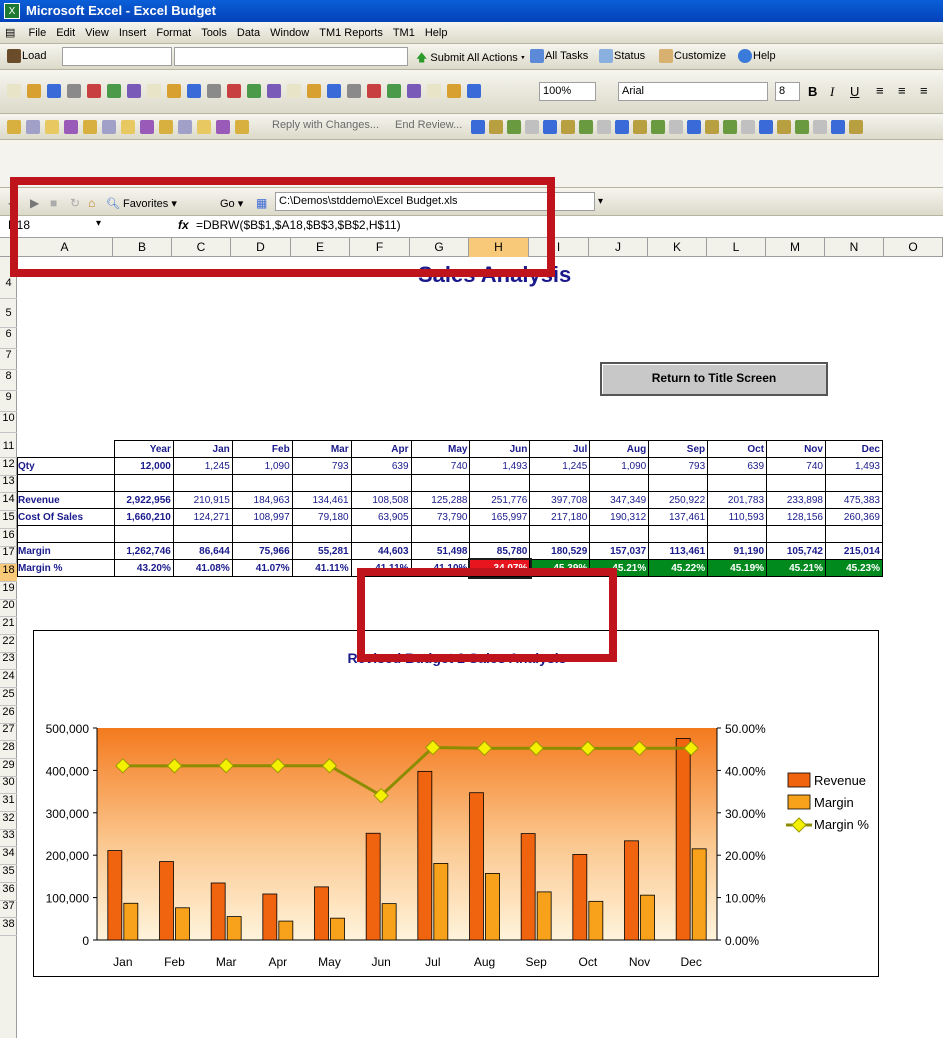 The image size is (943, 1038). Describe the element at coordinates (381, 449) in the screenshot. I see `header-row-cell: Apr` at that location.